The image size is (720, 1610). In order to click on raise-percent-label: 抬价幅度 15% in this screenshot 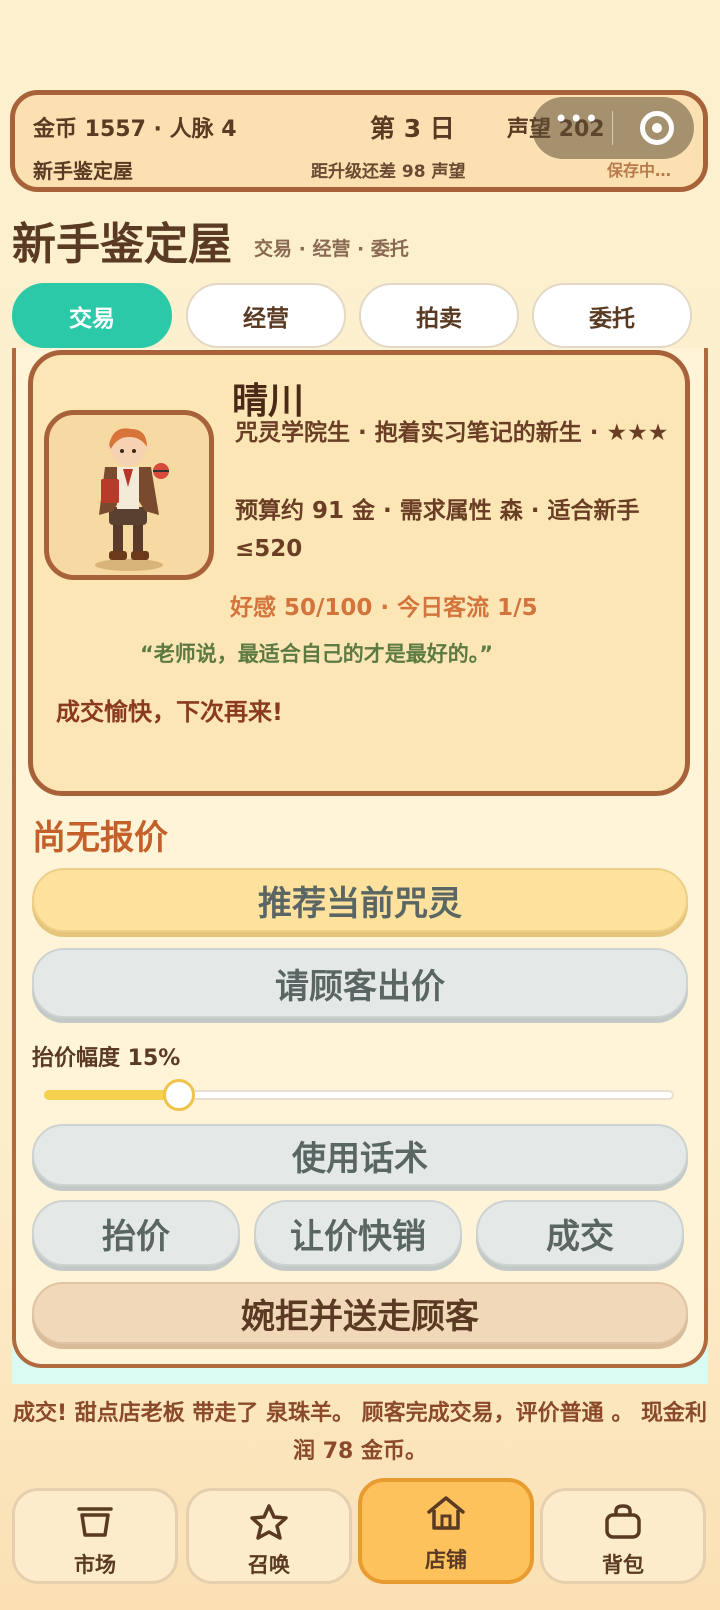, I will do `click(106, 1058)`.